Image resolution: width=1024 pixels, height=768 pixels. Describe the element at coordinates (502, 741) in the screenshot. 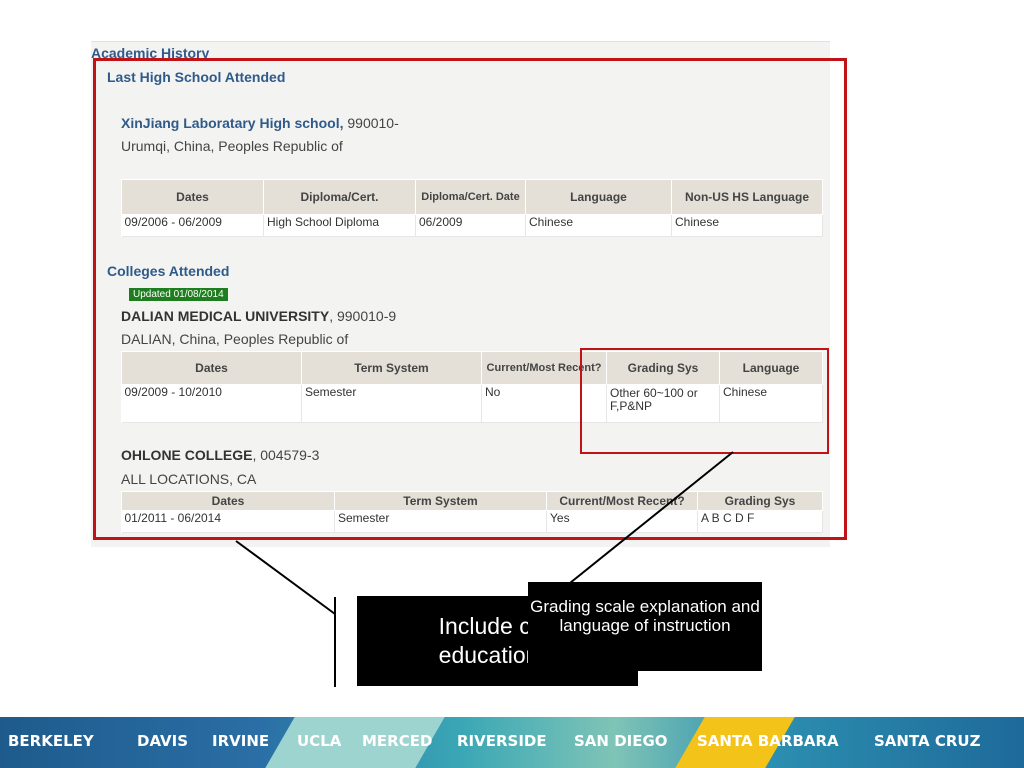

I see `campus-riverside: RIVERSIDE` at that location.